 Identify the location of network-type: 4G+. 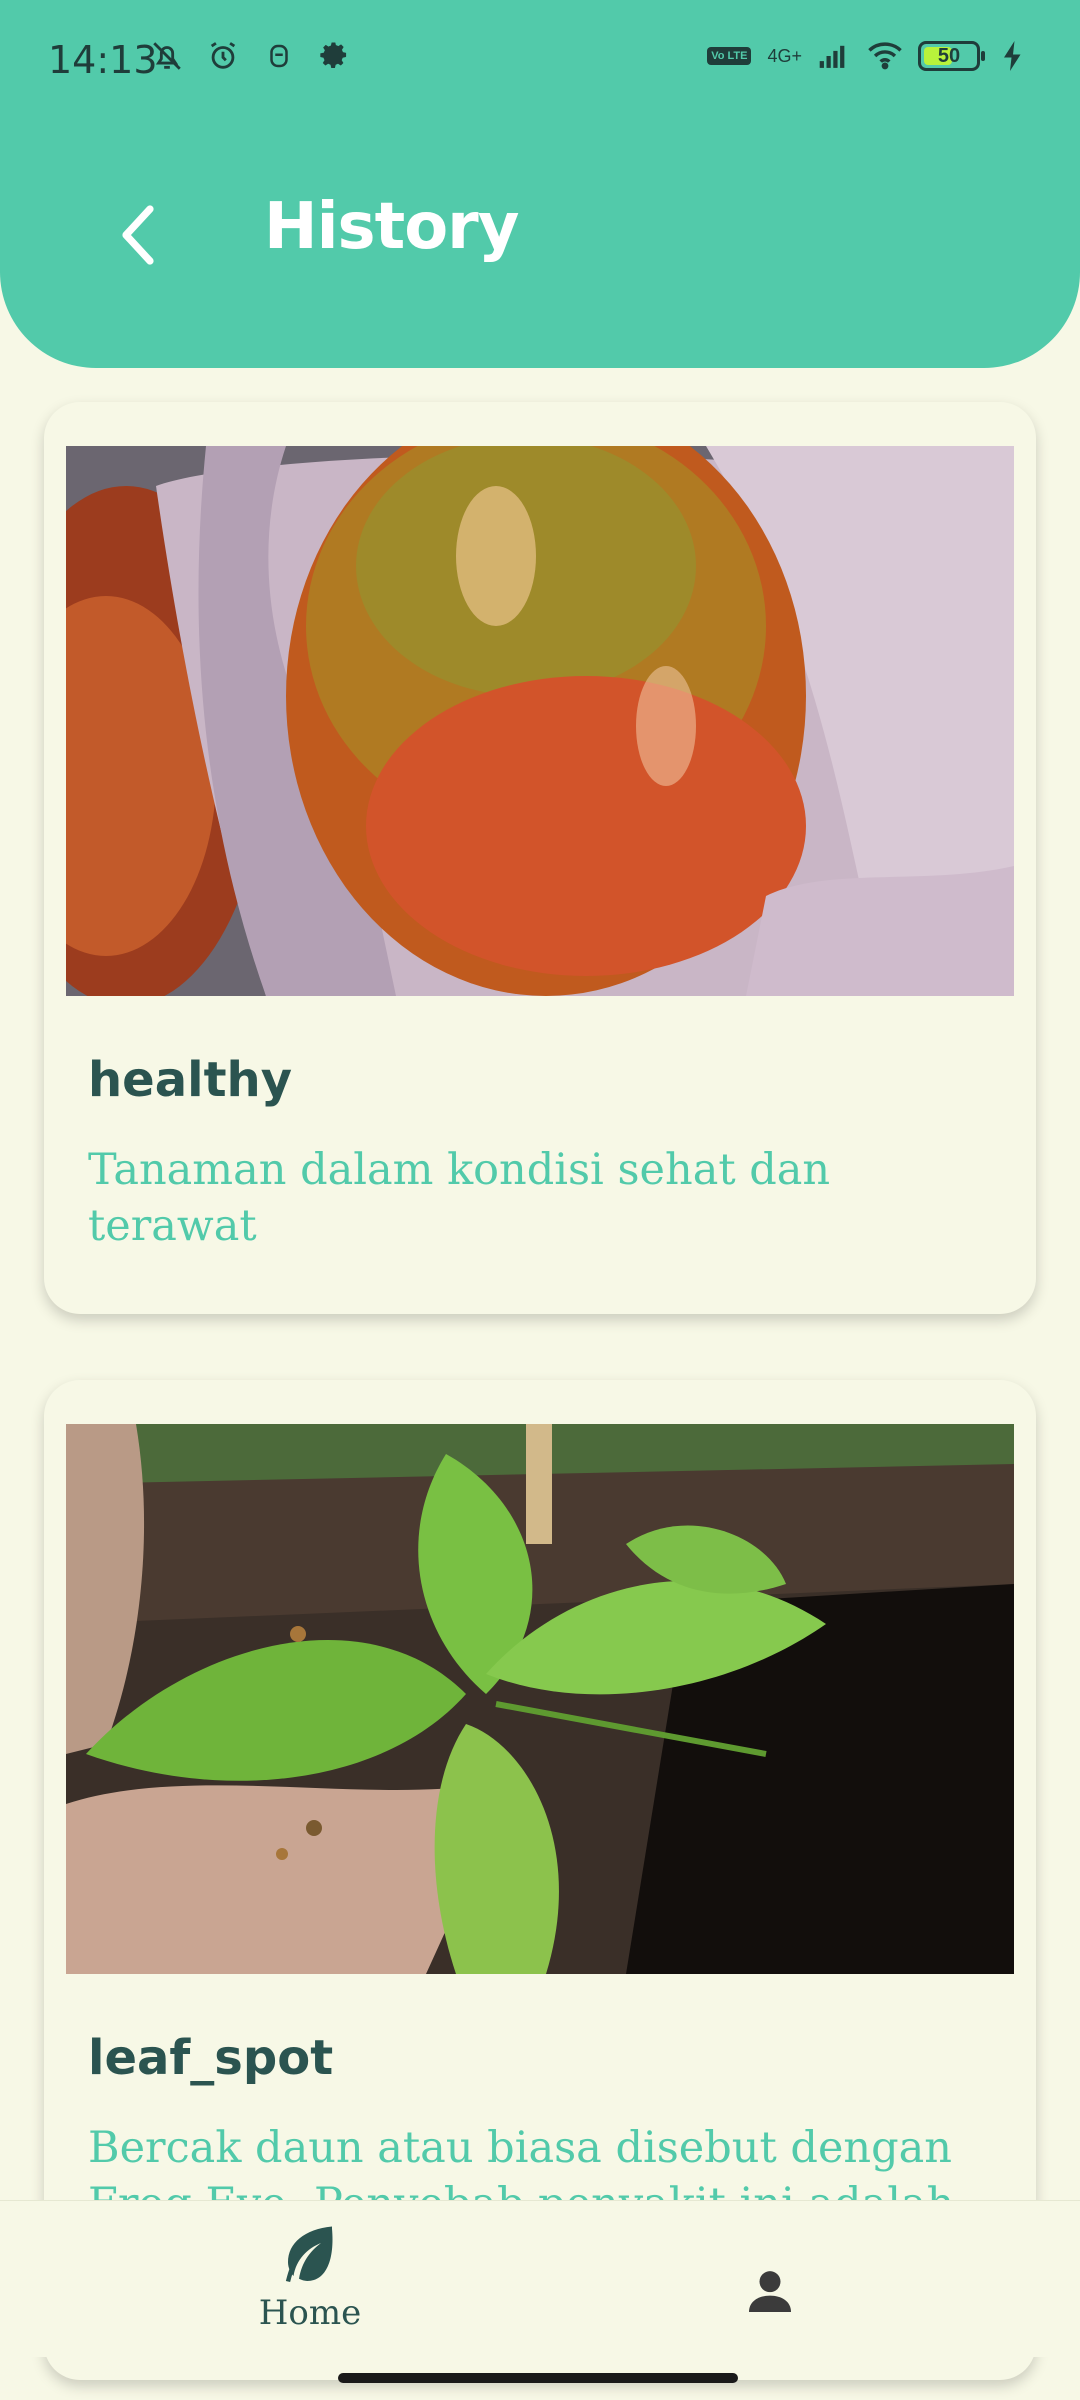
(784, 56).